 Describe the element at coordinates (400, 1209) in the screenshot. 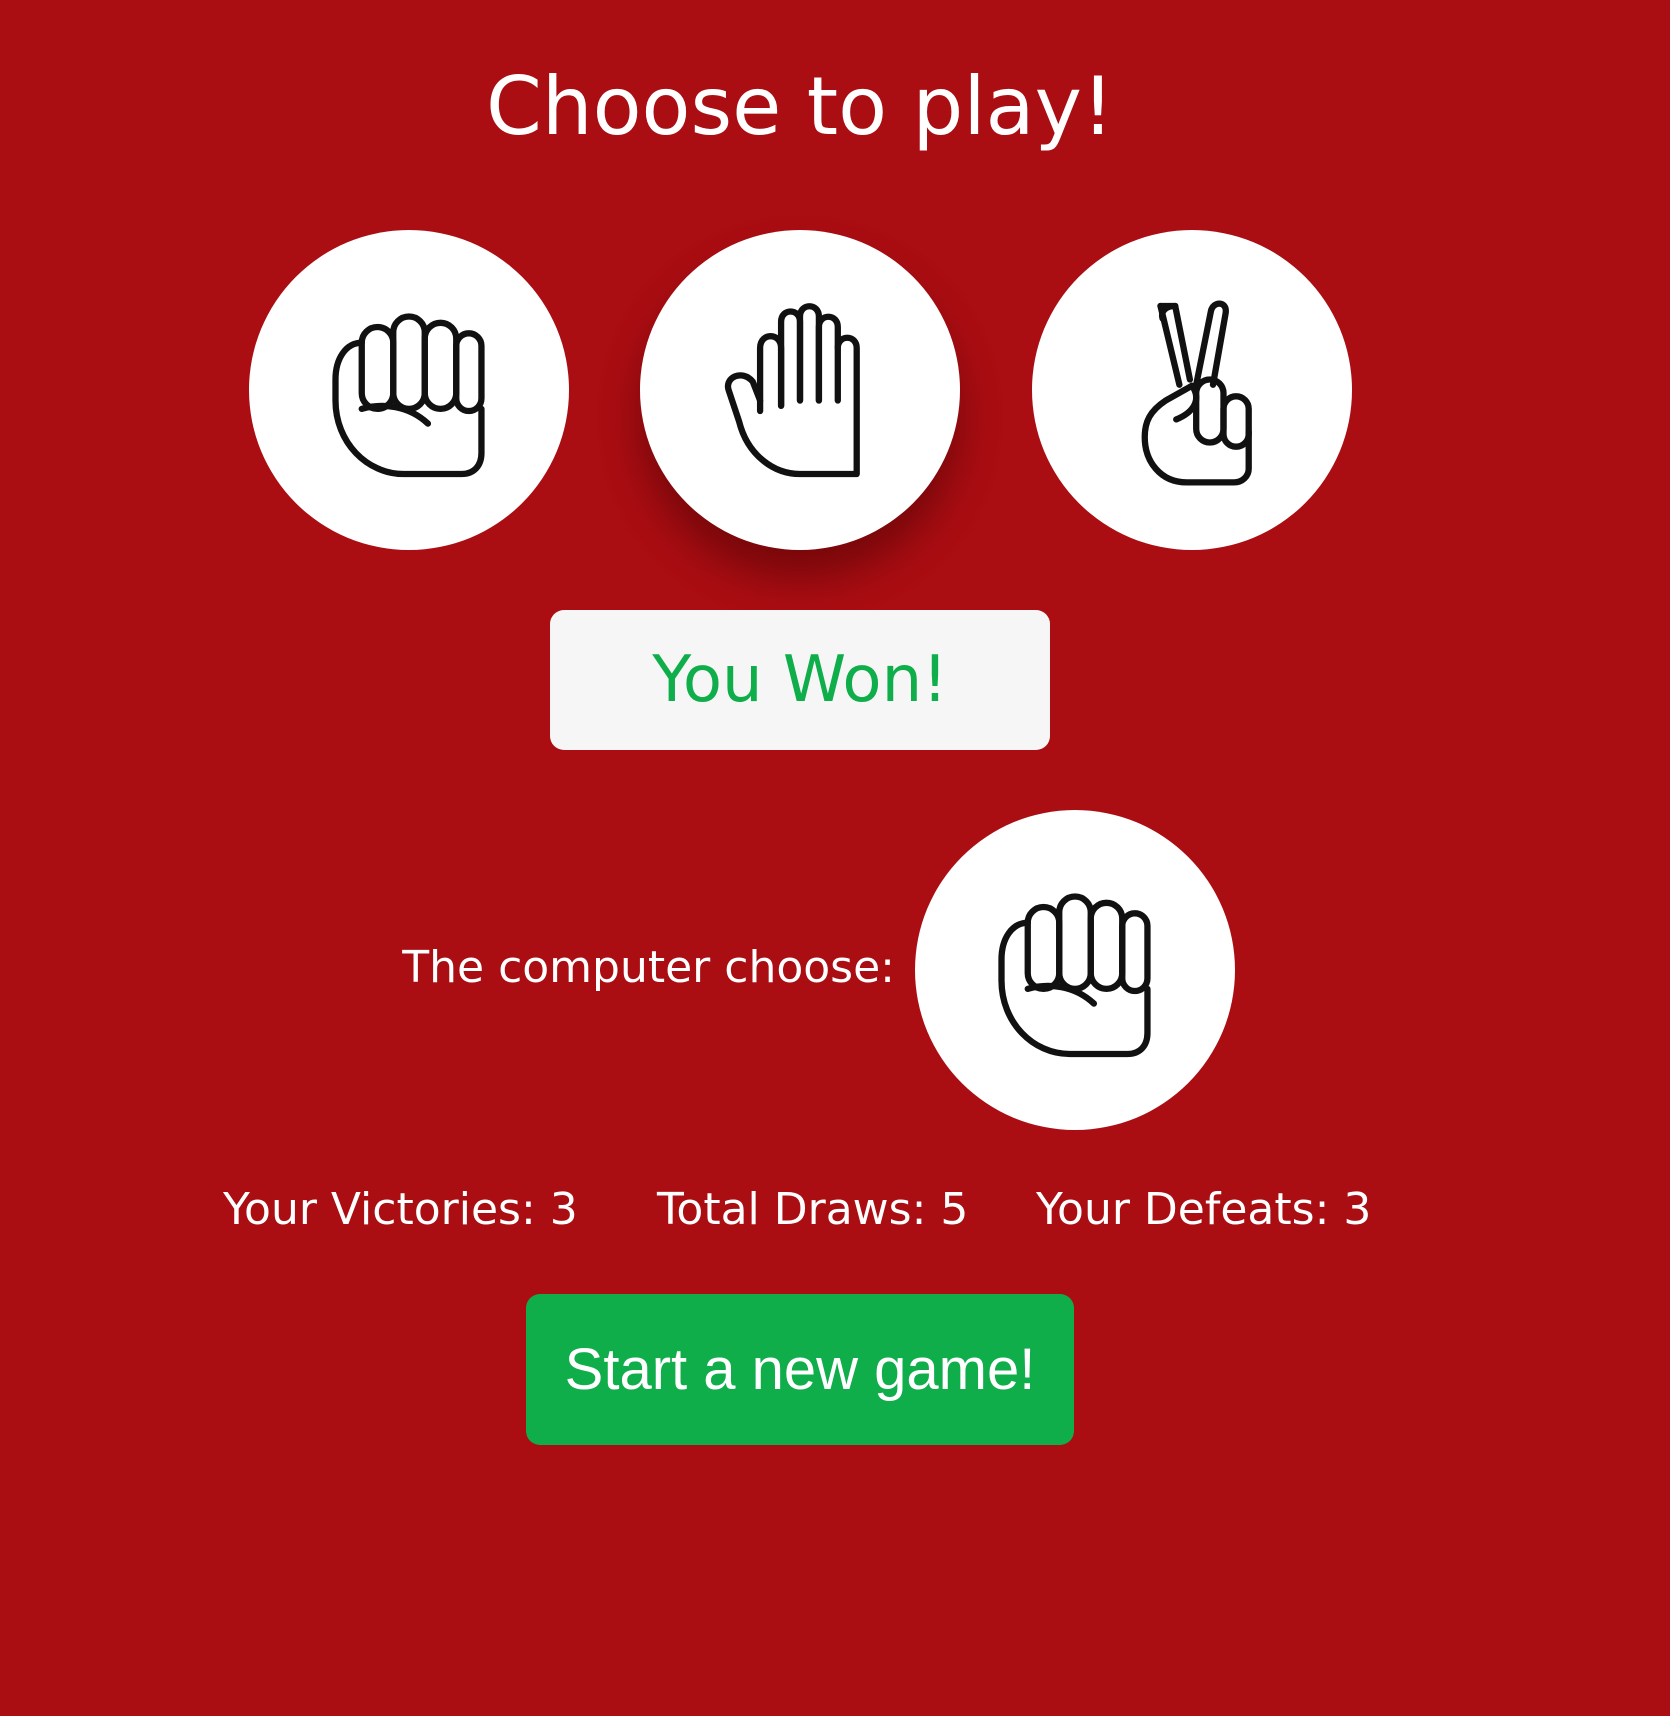

I see `victories-count: Your Victories: 3` at that location.